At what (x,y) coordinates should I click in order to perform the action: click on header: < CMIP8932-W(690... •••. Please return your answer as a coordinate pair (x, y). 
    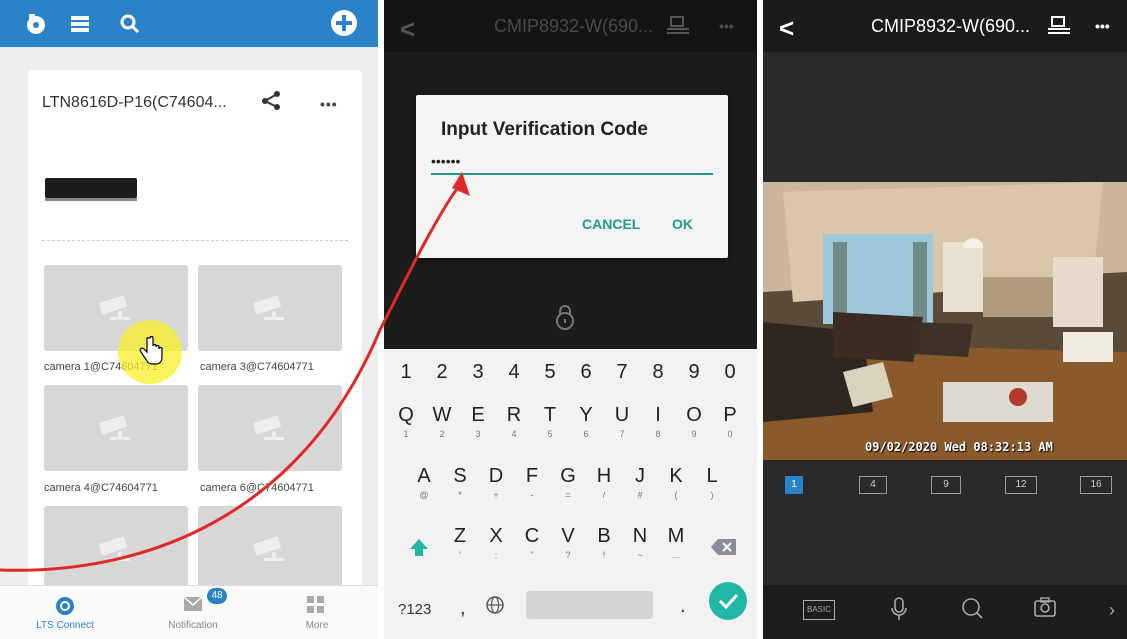
    Looking at the image, I should click on (570, 26).